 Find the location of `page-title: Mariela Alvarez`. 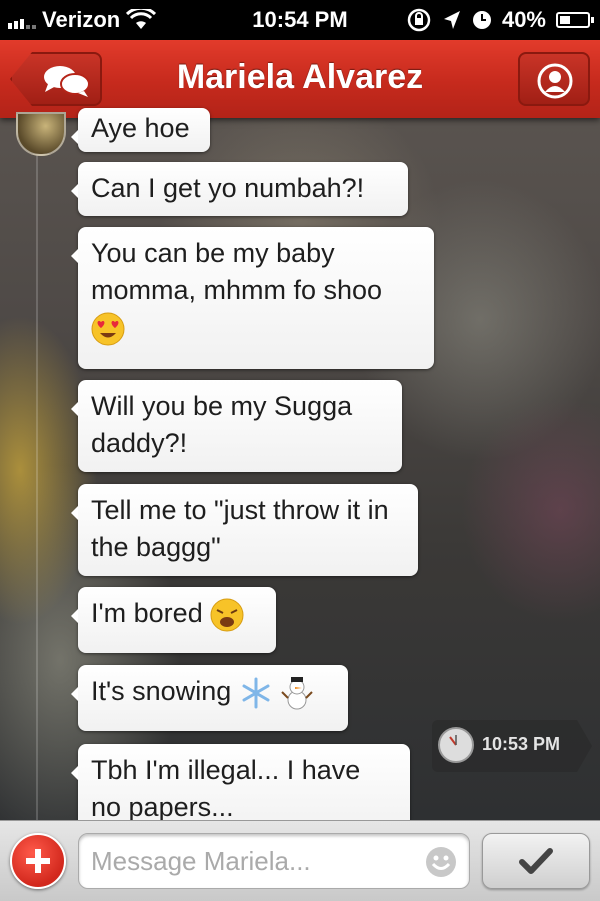

page-title: Mariela Alvarez is located at coordinates (300, 77).